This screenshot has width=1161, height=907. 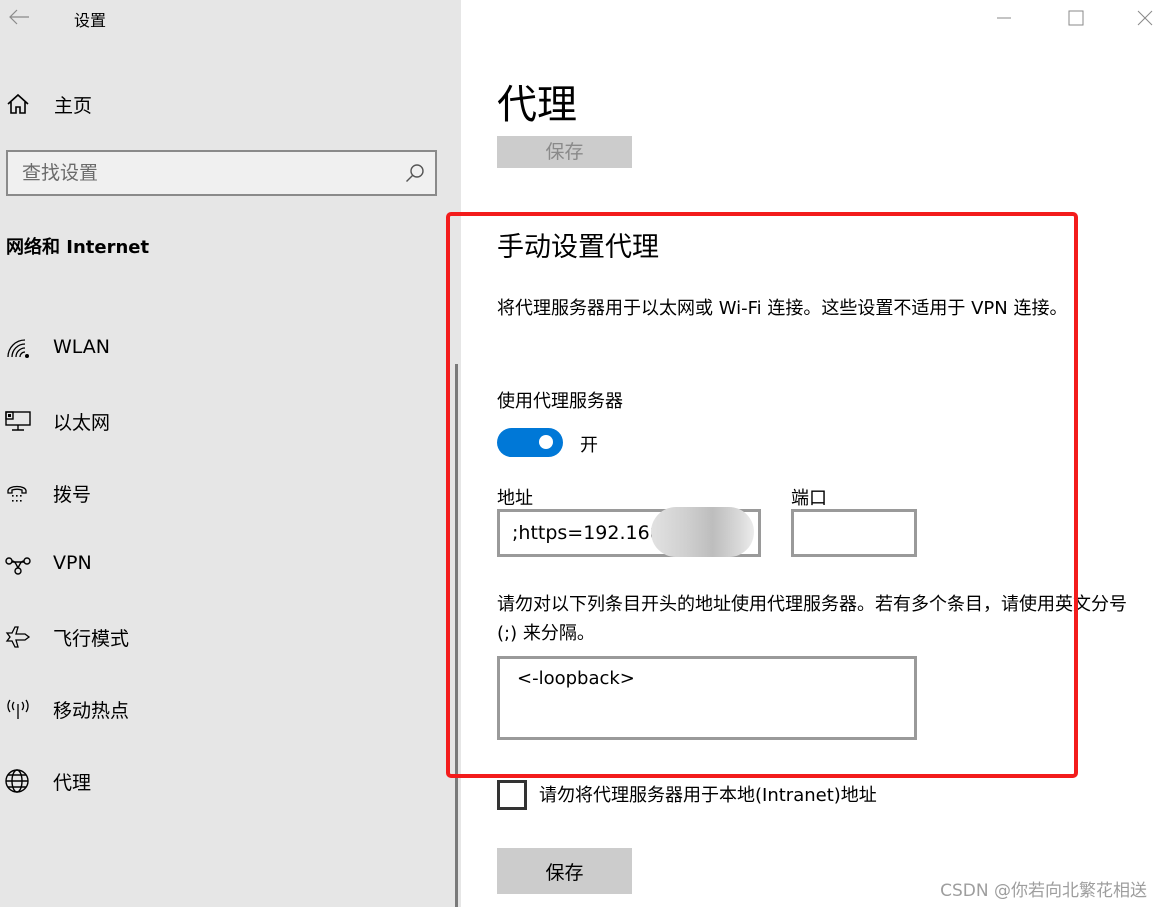 I want to click on sidebar-scrollbar, so click(x=456, y=635).